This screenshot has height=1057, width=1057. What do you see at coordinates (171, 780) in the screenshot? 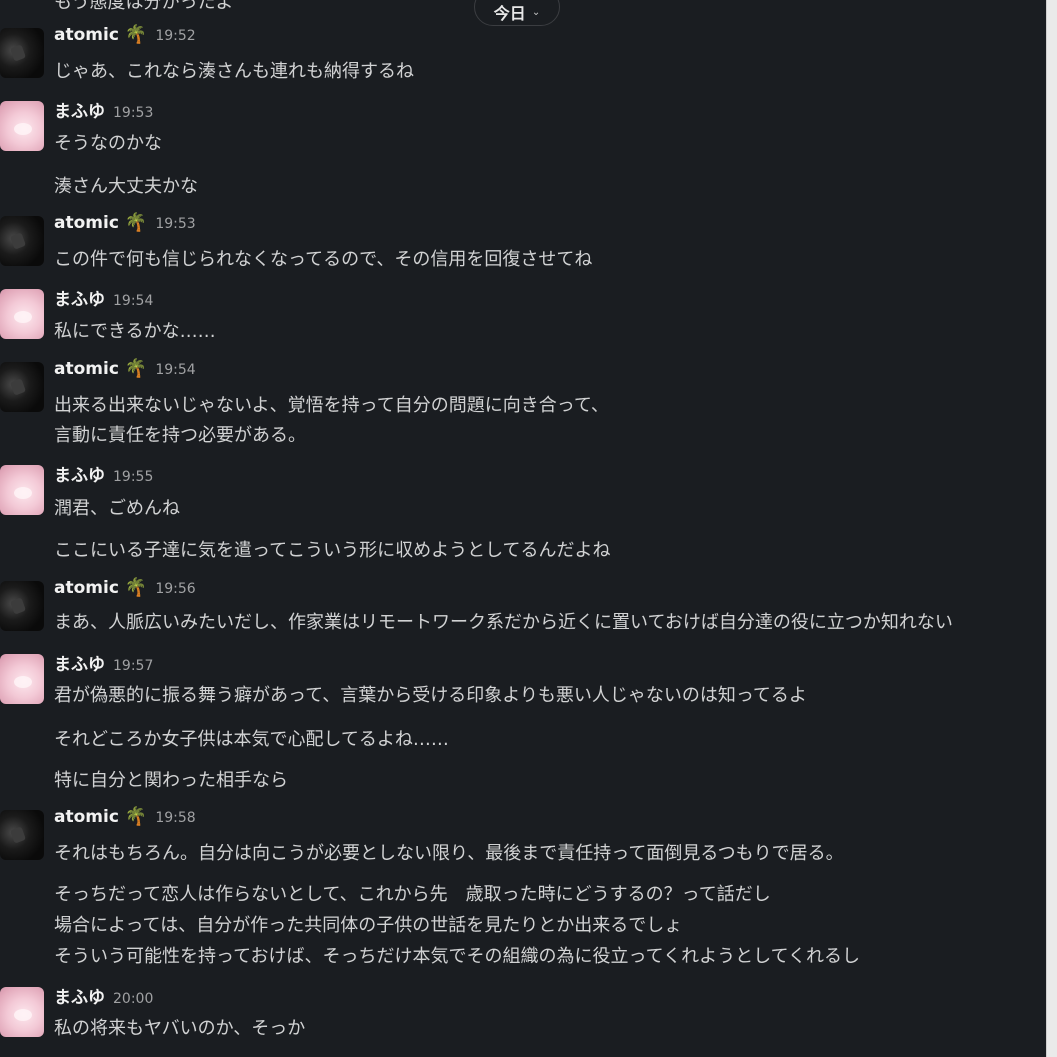
I see `message-text: 特に自分と関わった相手なら` at bounding box center [171, 780].